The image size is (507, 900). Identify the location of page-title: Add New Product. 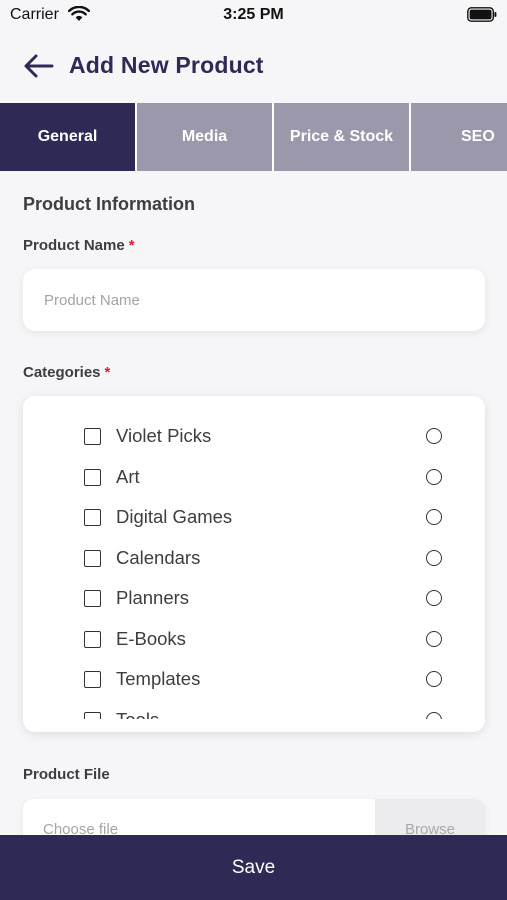
(166, 65).